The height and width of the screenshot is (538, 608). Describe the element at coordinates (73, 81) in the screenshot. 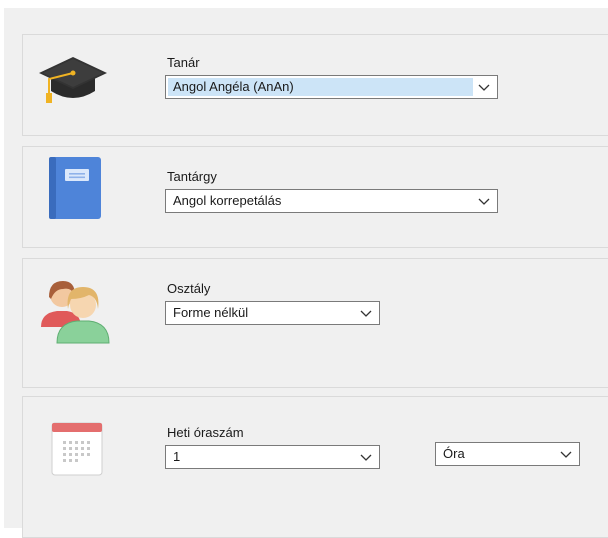

I see `graduation-cap-icon` at that location.